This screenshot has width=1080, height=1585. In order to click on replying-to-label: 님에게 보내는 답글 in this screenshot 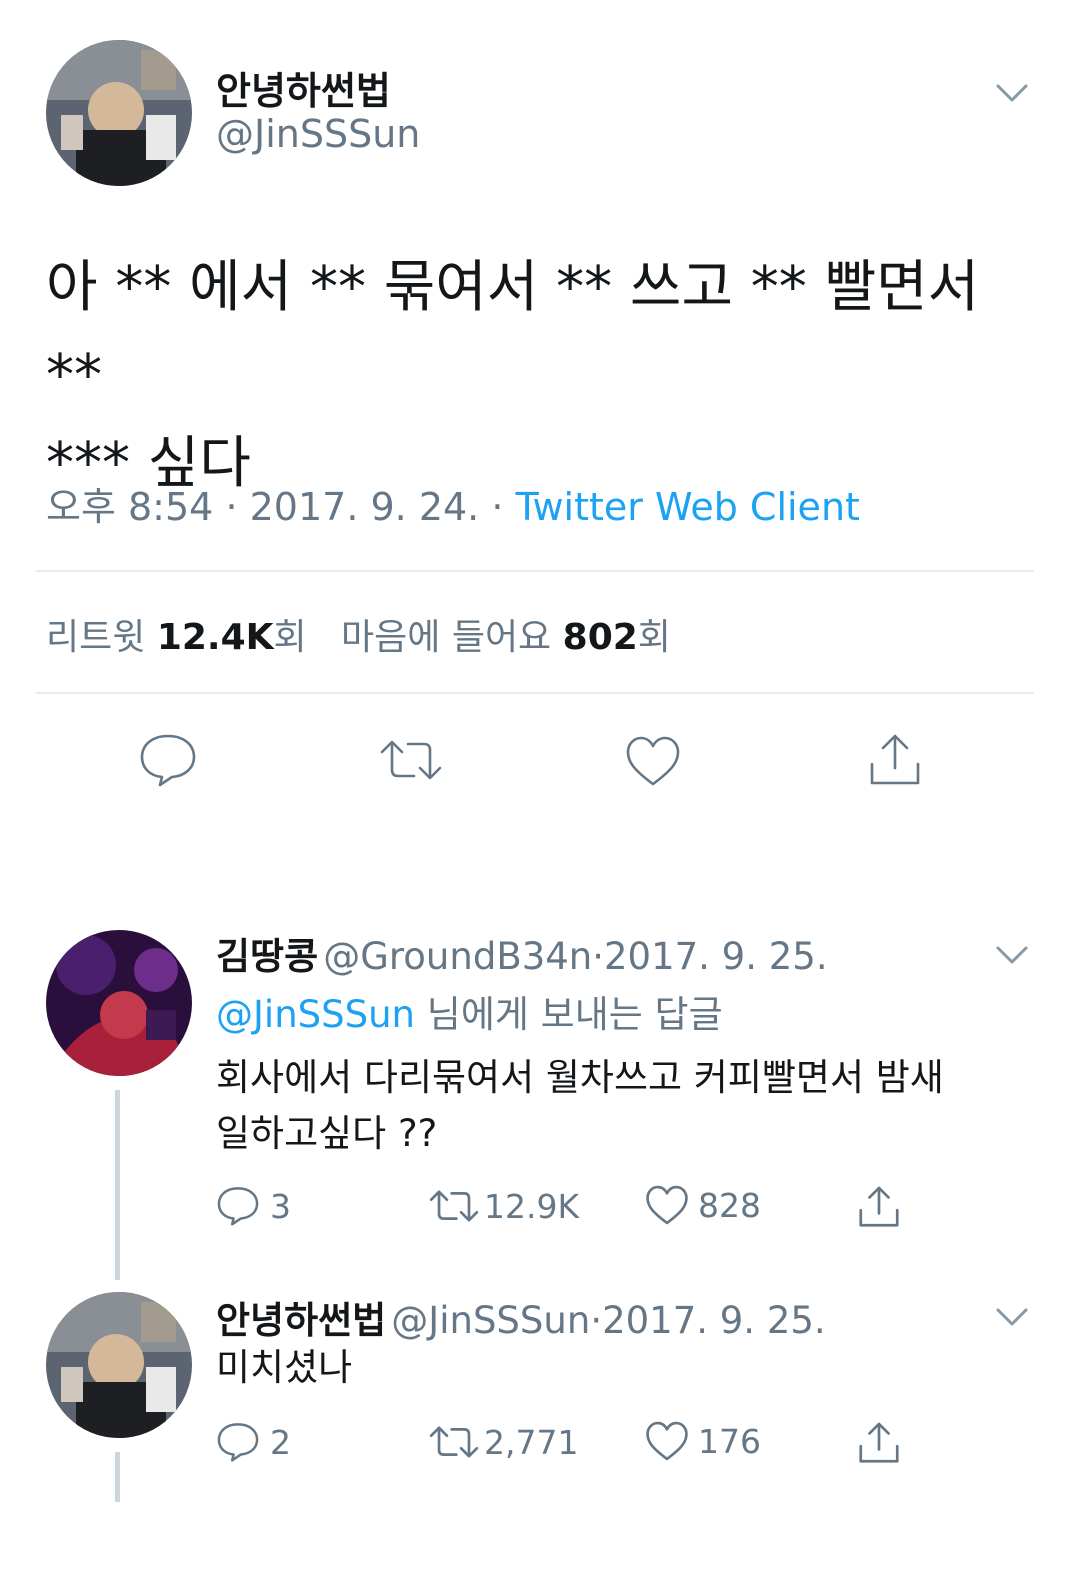, I will do `click(574, 1014)`.